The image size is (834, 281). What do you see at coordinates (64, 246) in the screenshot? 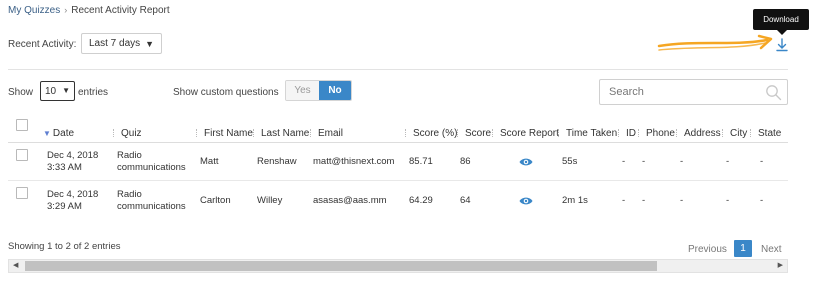
I see `table-info: Showing 1 to 2 of 2 entries` at bounding box center [64, 246].